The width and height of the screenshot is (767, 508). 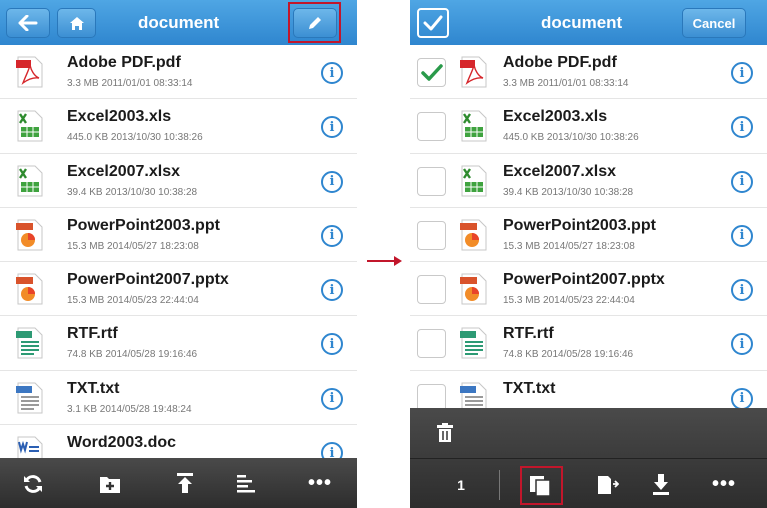 I want to click on refresh-button, so click(x=33, y=484).